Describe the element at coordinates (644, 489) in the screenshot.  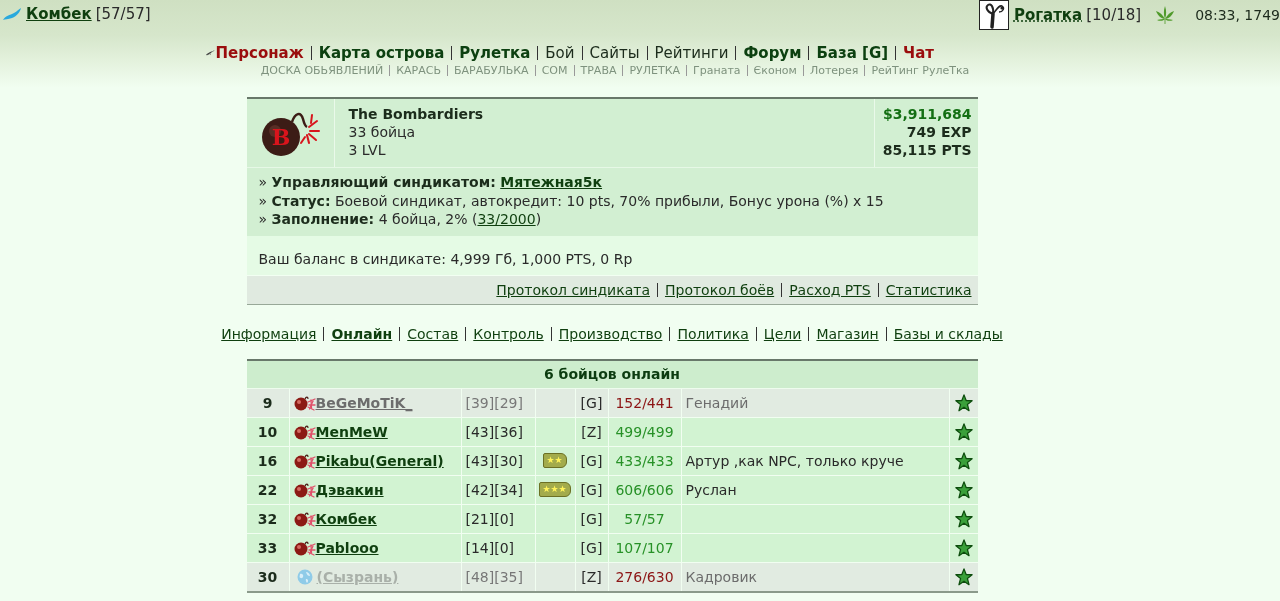
I see `hp-value: 606/606` at that location.